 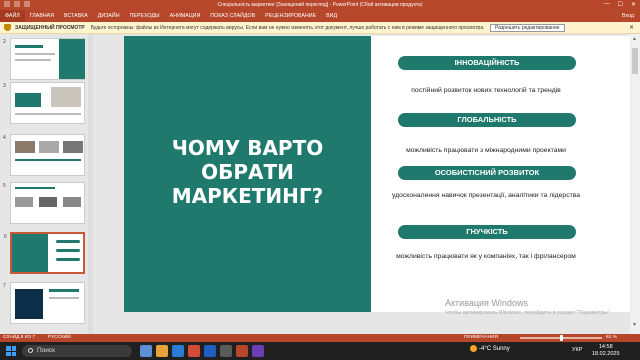 I want to click on scroll-down-icon: ▼, so click(x=634, y=325).